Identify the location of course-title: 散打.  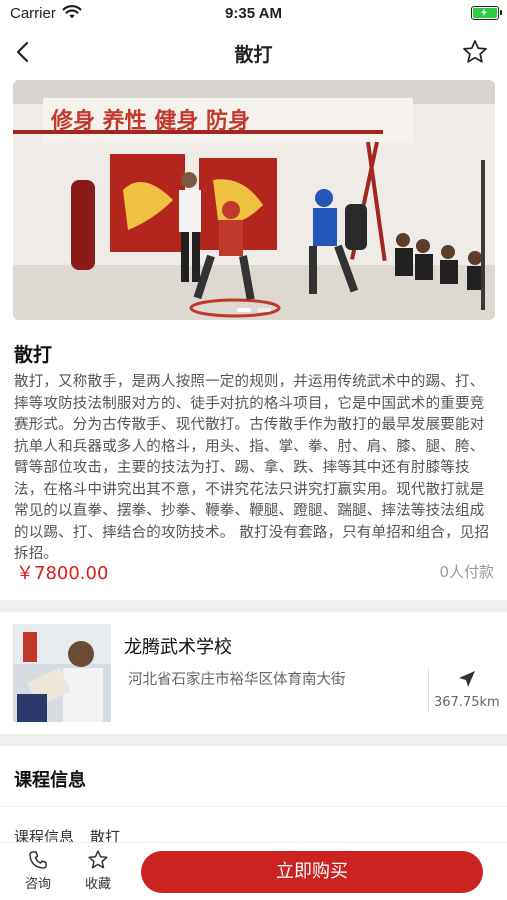
(33, 355).